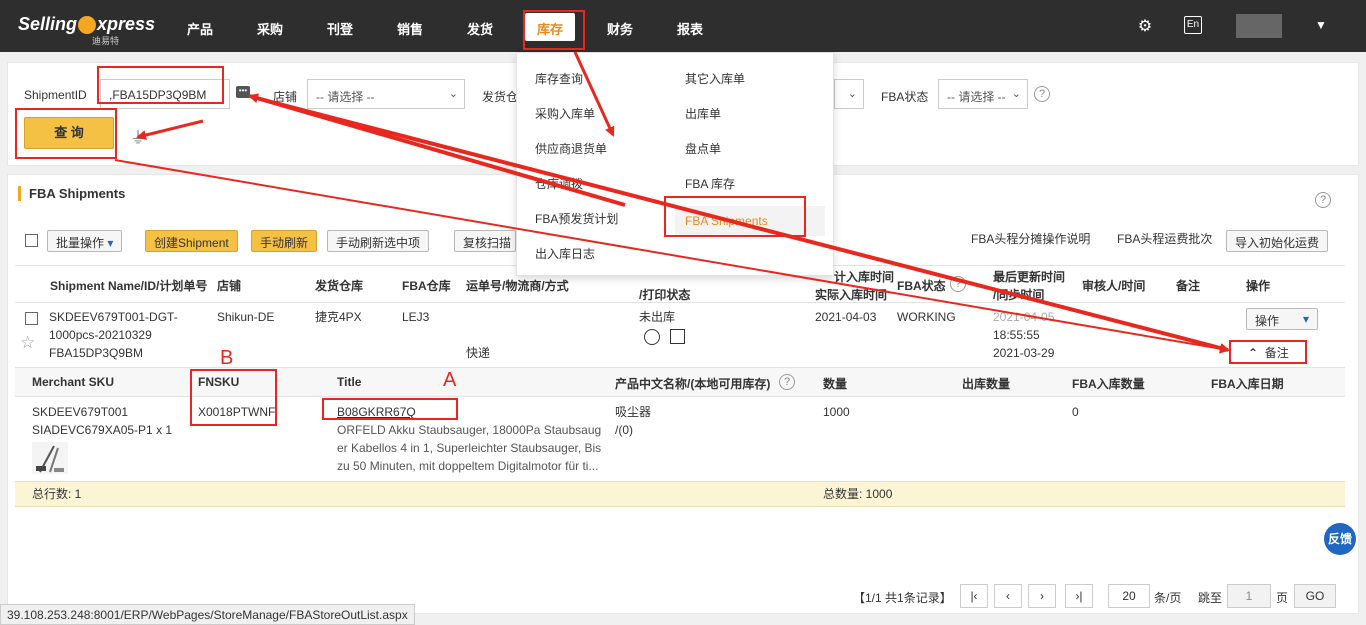  Describe the element at coordinates (1282, 319) in the screenshot. I see `row-action-button: 操作 ▾` at that location.